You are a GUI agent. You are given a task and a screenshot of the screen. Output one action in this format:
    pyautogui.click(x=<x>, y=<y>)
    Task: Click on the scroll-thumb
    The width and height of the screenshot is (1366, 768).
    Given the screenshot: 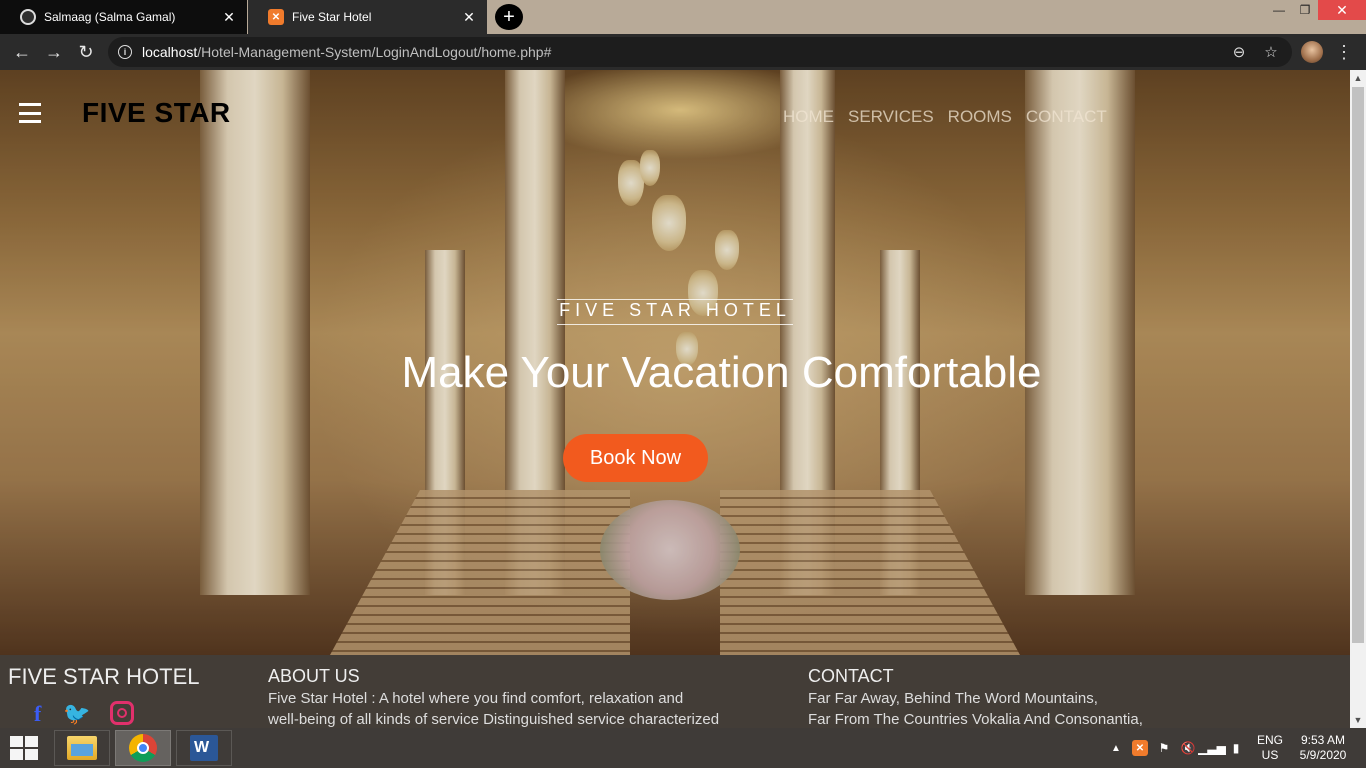 What is the action you would take?
    pyautogui.click(x=1358, y=365)
    